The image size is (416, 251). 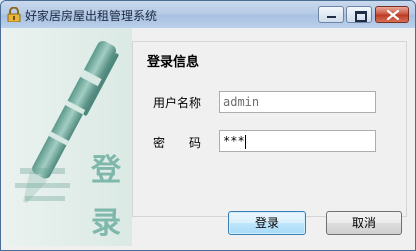 What do you see at coordinates (177, 143) in the screenshot?
I see `password-label: 密 码` at bounding box center [177, 143].